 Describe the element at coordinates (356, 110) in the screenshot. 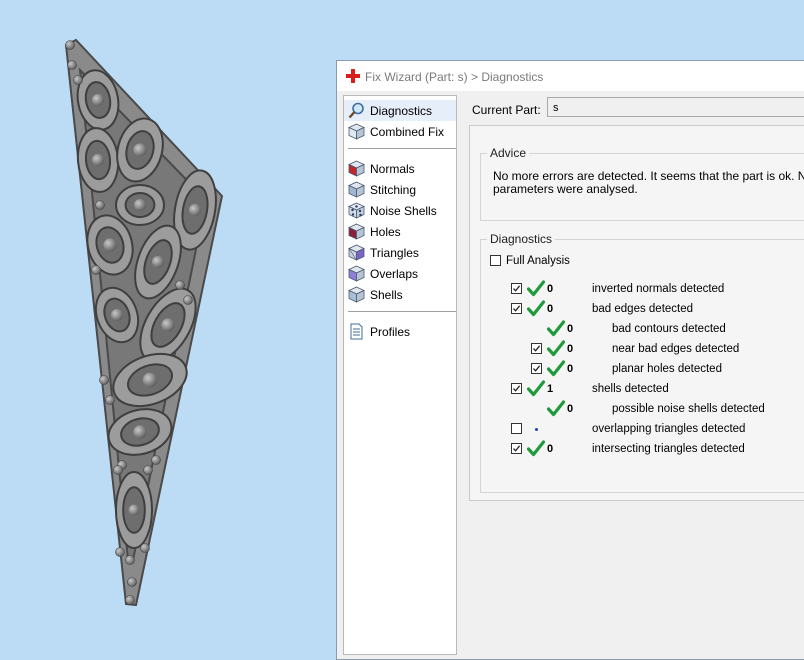

I see `magnifier-icon` at that location.